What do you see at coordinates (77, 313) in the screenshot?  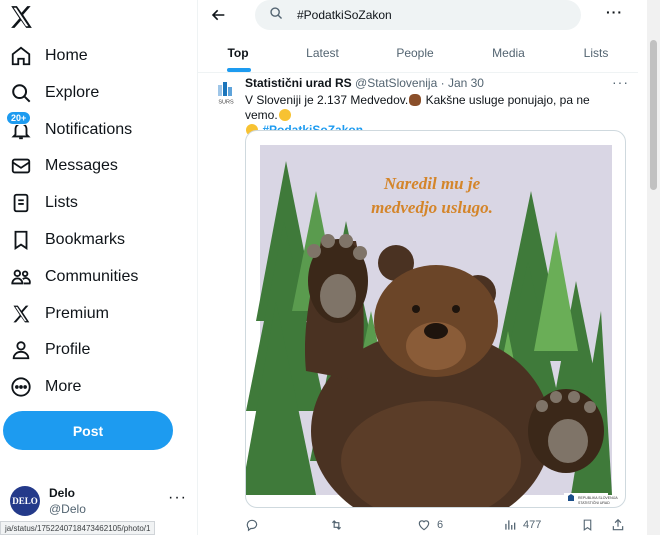 I see `nav-label: Premium` at bounding box center [77, 313].